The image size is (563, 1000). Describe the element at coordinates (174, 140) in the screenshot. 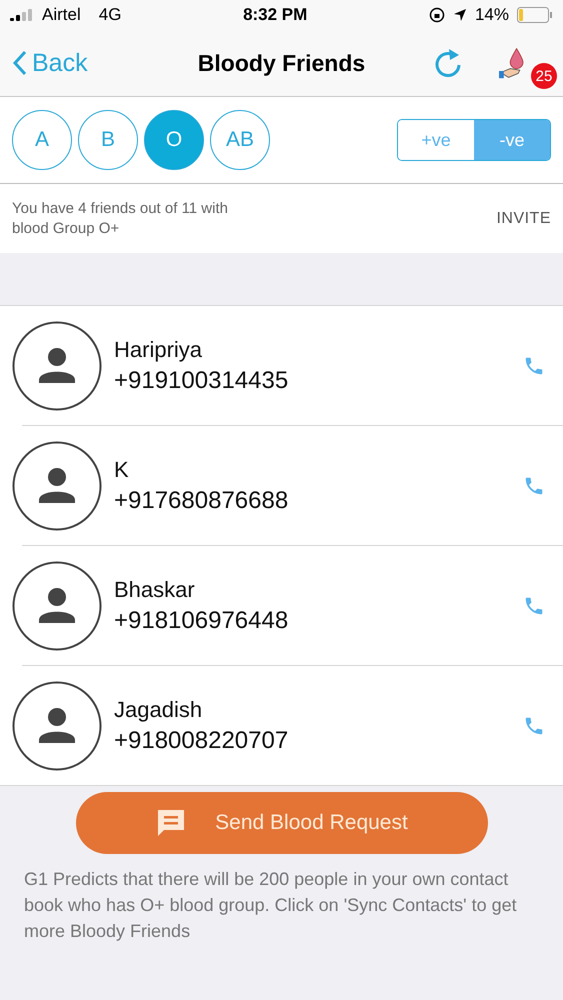

I see `blood-group-button: O` at that location.